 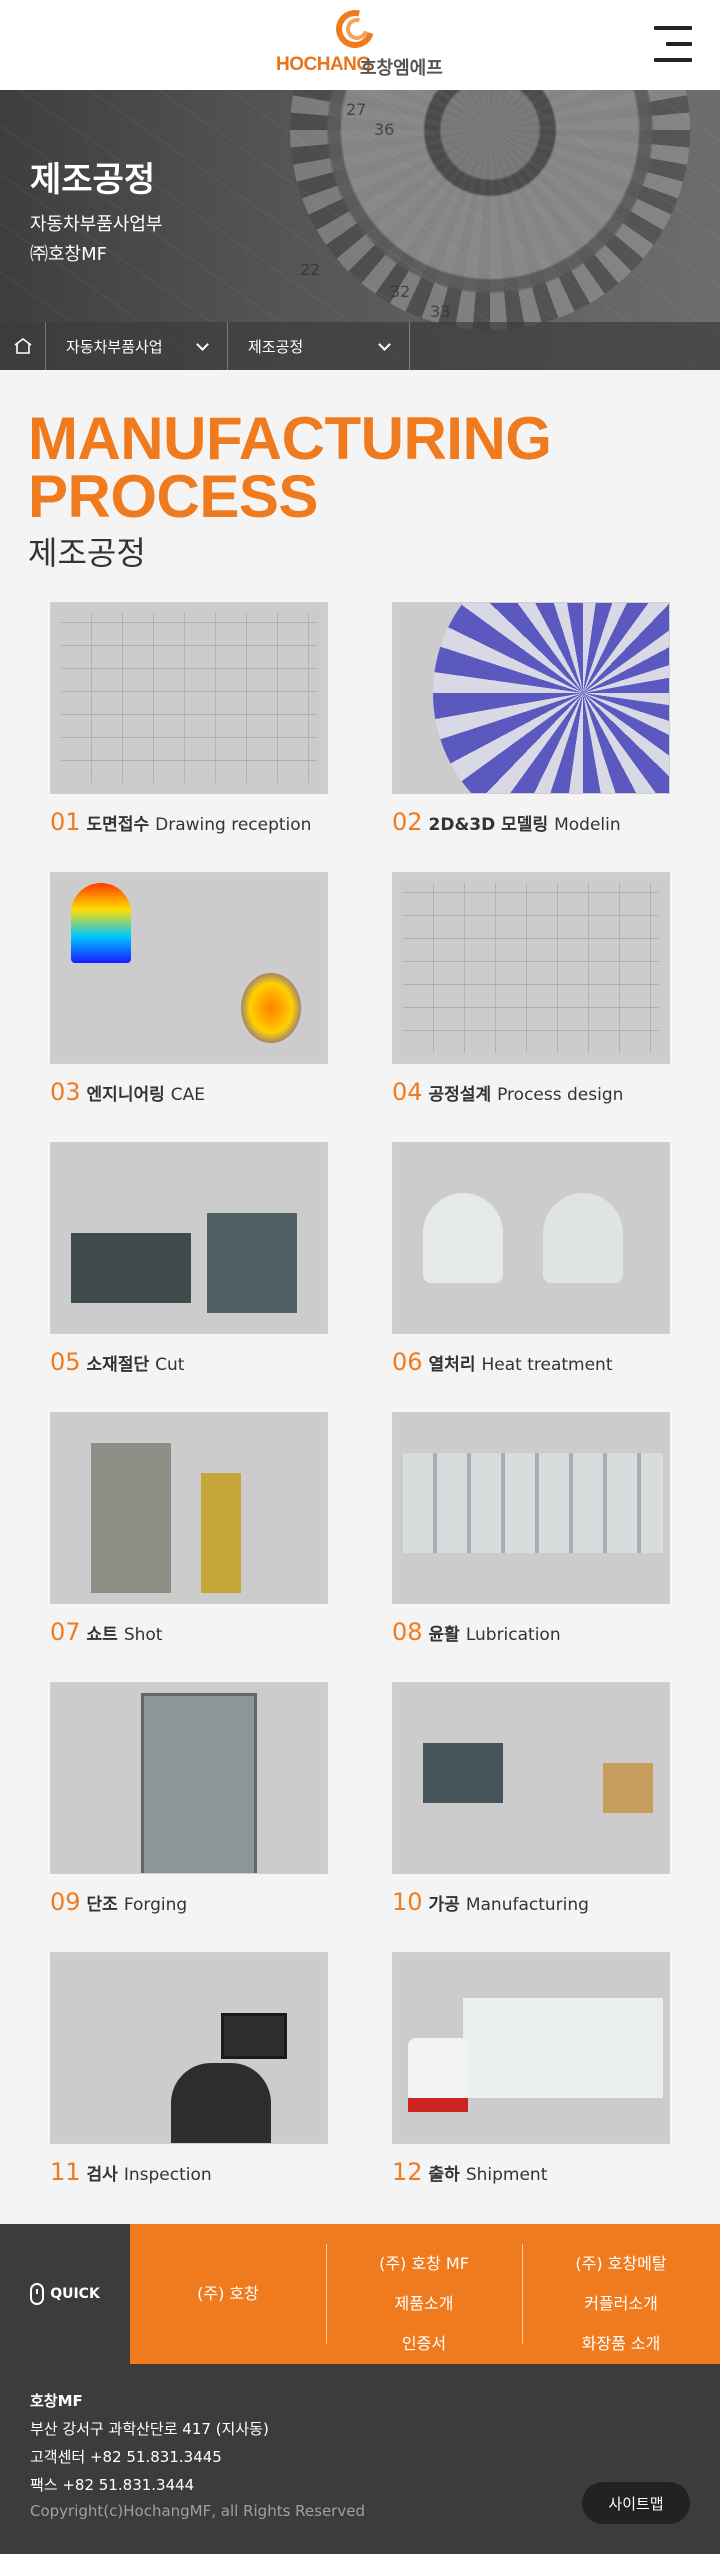 What do you see at coordinates (56, 2401) in the screenshot?
I see `footer-company: 호창MF` at bounding box center [56, 2401].